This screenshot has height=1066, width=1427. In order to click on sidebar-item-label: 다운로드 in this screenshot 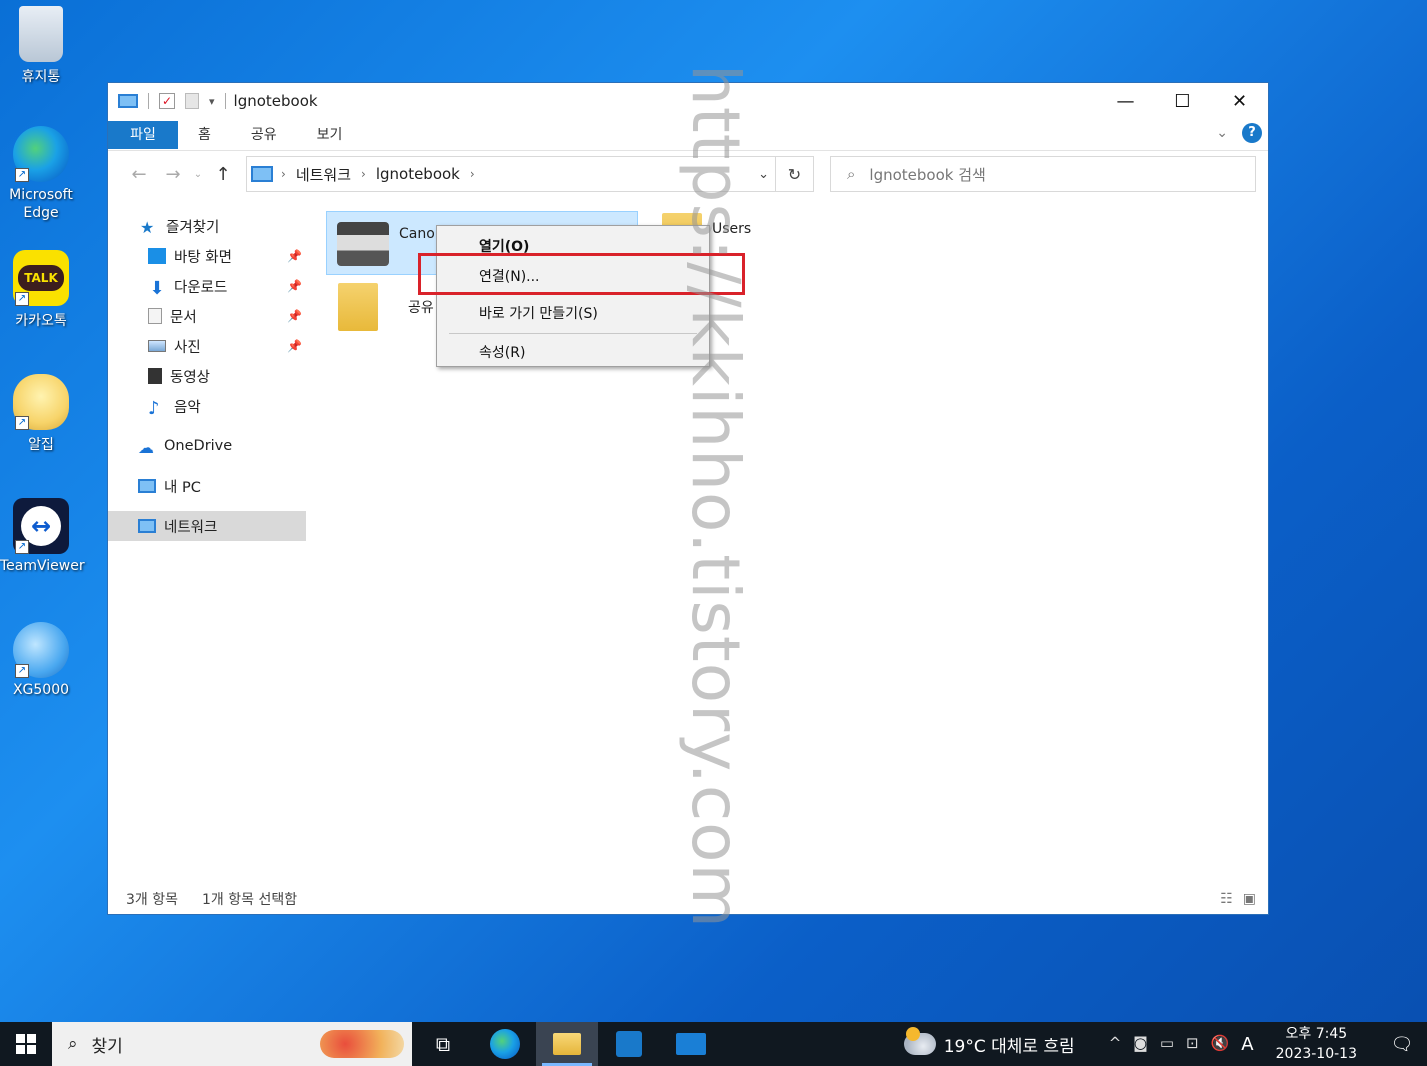, I will do `click(201, 287)`.